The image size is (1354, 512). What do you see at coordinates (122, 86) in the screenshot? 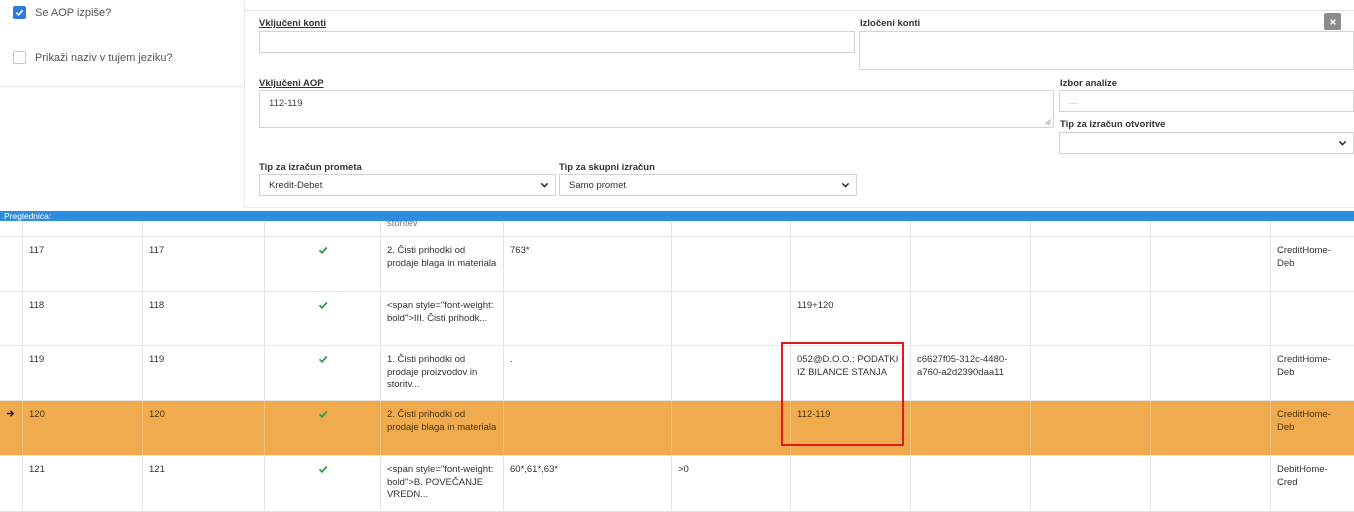
I see `left-divider` at bounding box center [122, 86].